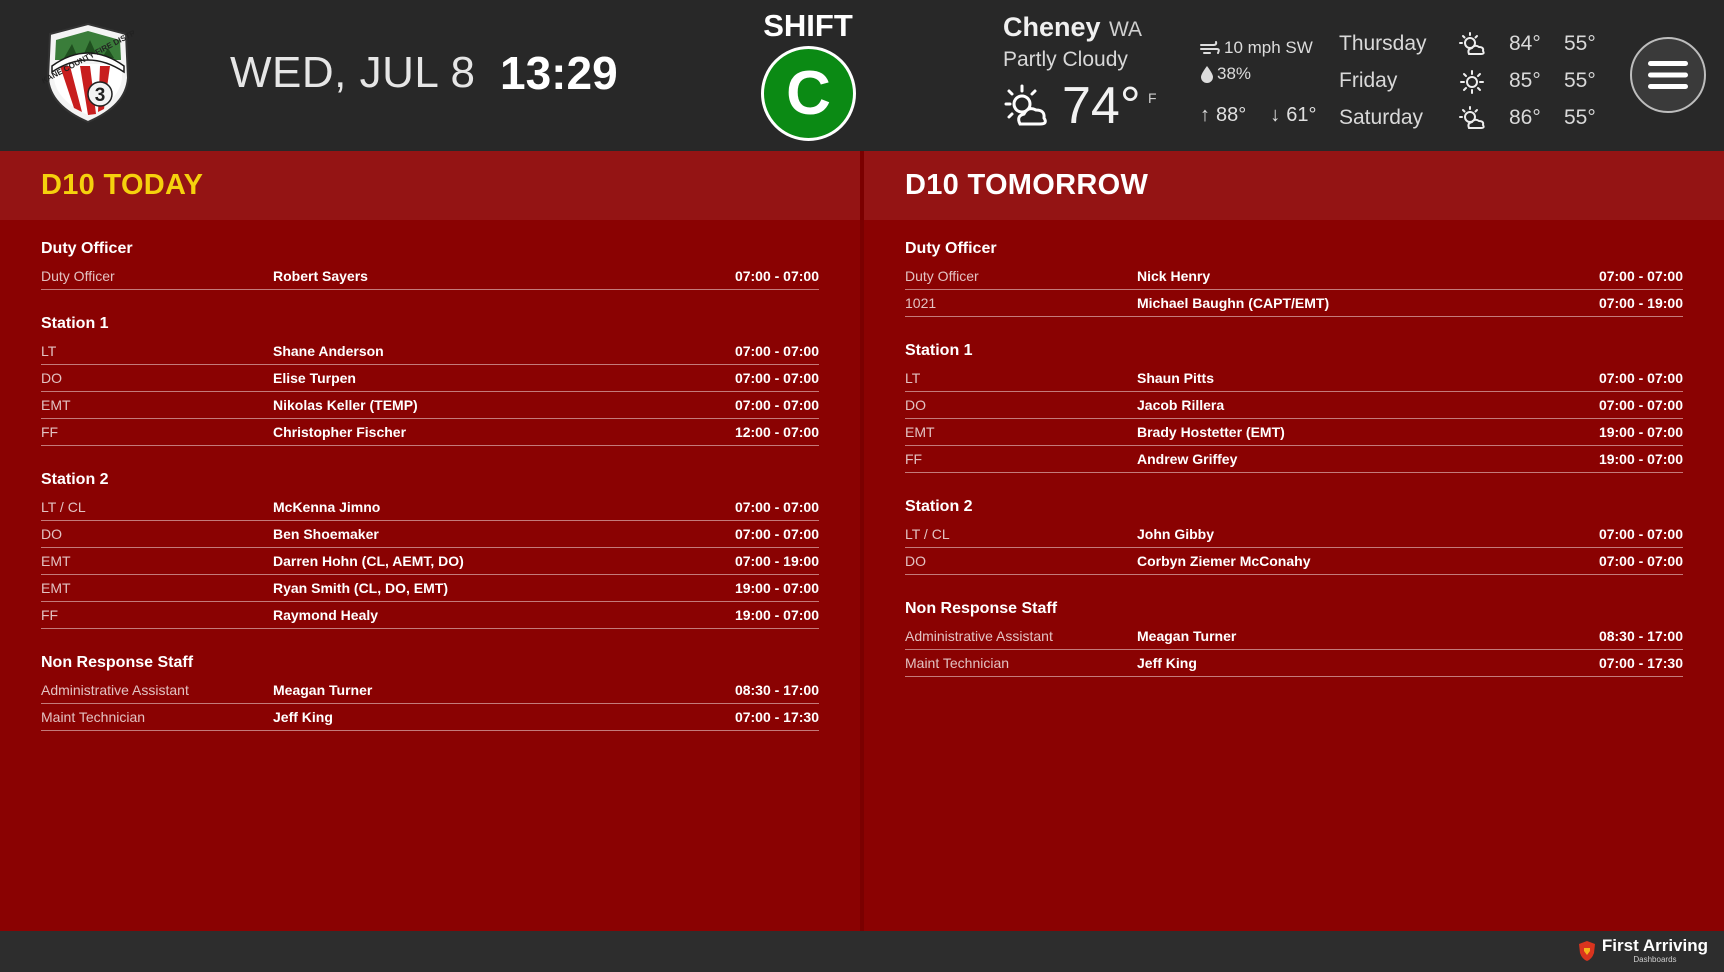 The height and width of the screenshot is (972, 1724). Describe the element at coordinates (1489, 48) in the screenshot. I see `forecast-day: Thursday 84° 55°` at that location.